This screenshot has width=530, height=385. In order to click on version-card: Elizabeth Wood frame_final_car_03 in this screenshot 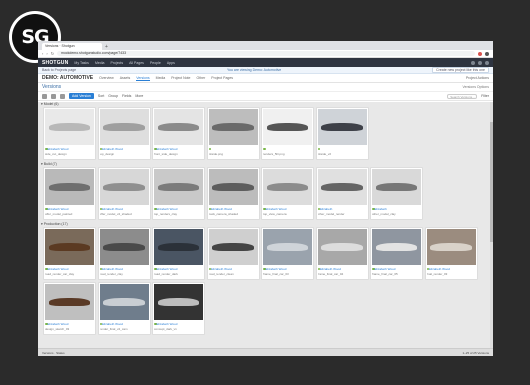, I will do `click(287, 253)`.